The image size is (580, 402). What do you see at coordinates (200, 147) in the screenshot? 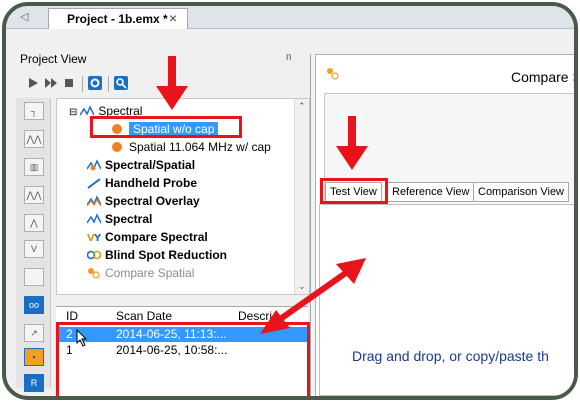
I see `tree-item-label: Spatial 11.064 MHz w/ cap` at bounding box center [200, 147].